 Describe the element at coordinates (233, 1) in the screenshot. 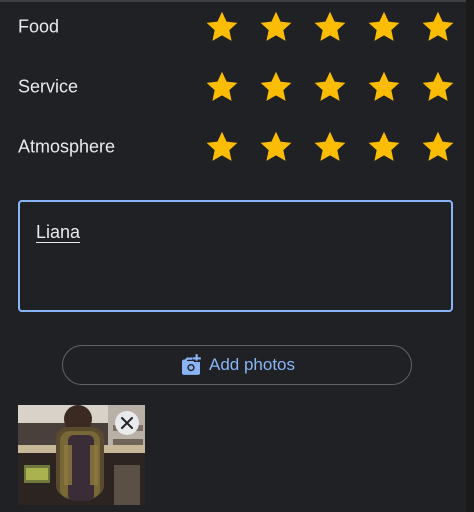

I see `top-divider` at that location.